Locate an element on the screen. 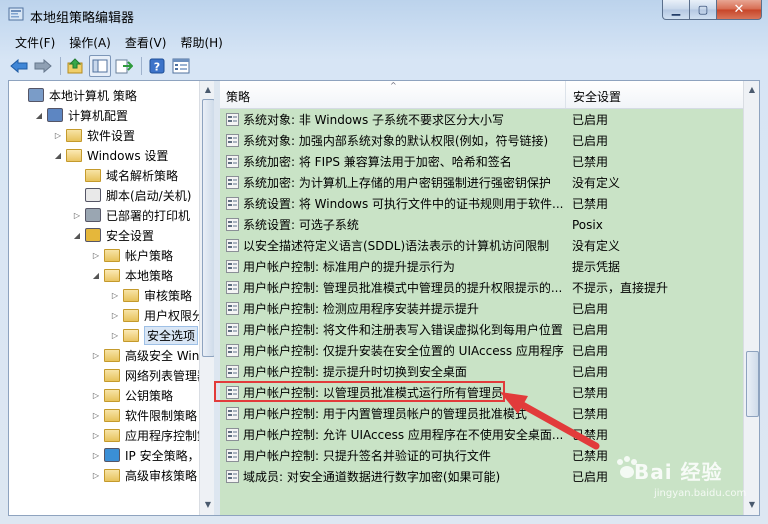  tree-item: ◢ 计算机配置 is located at coordinates (81, 115).